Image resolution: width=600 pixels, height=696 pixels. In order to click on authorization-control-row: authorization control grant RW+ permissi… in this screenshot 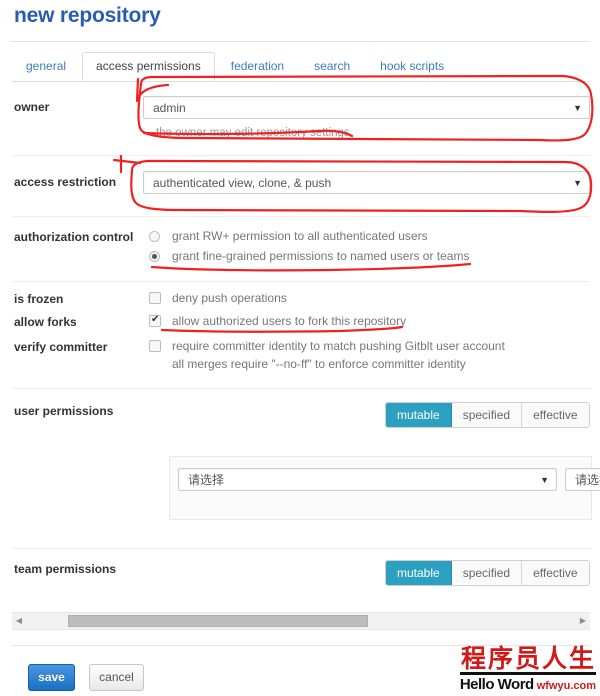, I will do `click(301, 249)`.